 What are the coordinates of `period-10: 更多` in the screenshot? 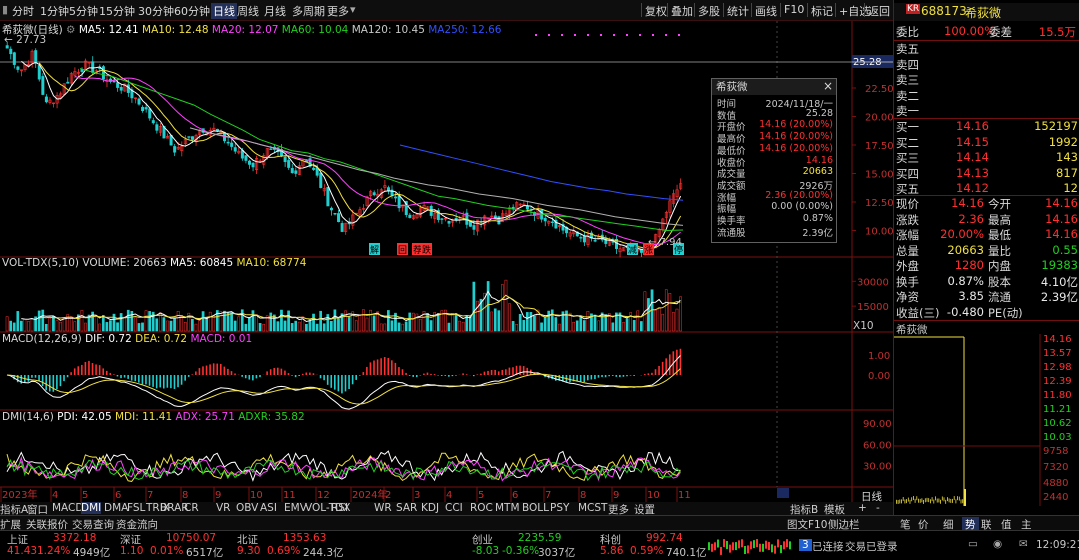 It's located at (338, 11).